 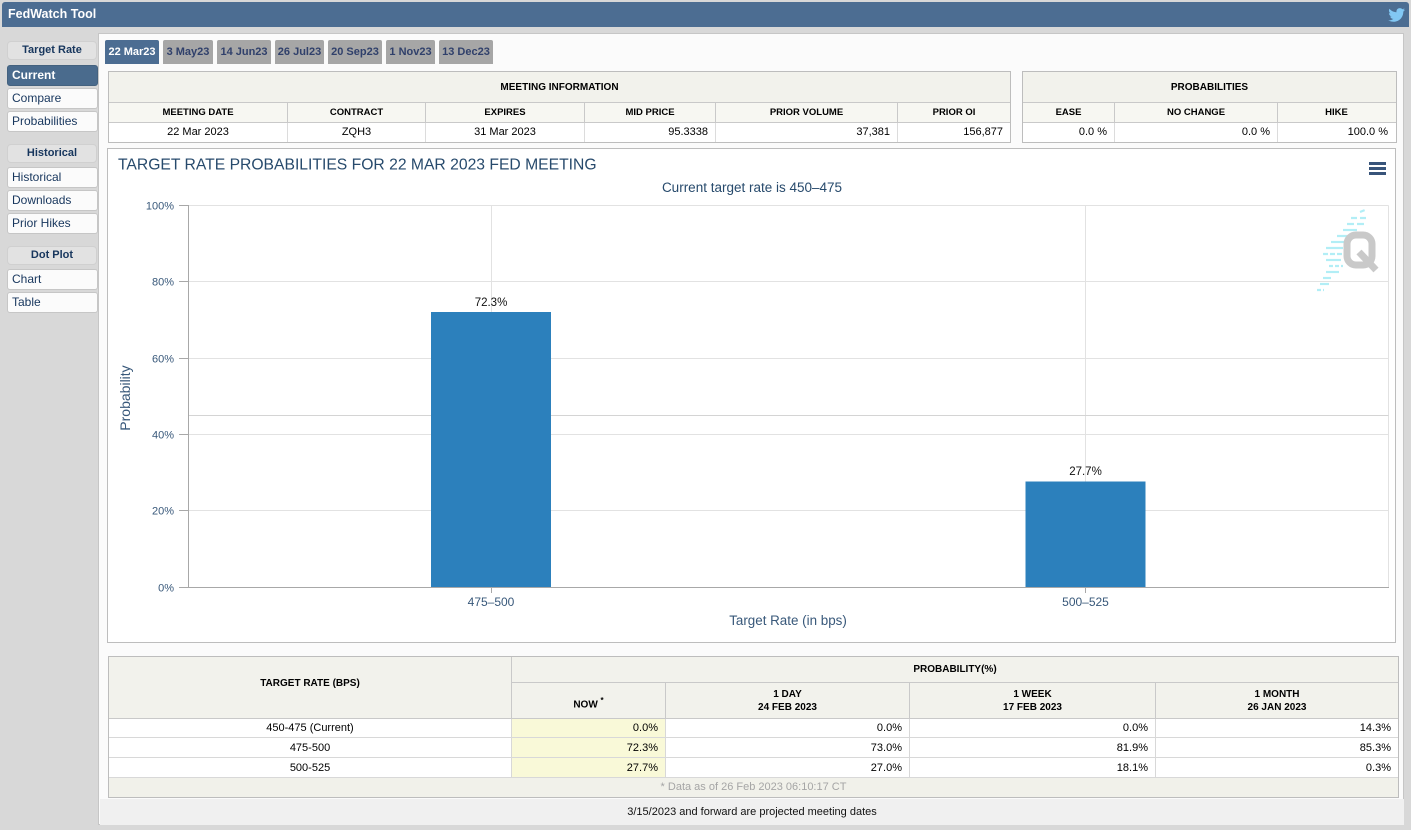 I want to click on svg-text: Current target rate is 450–475, so click(x=752, y=187).